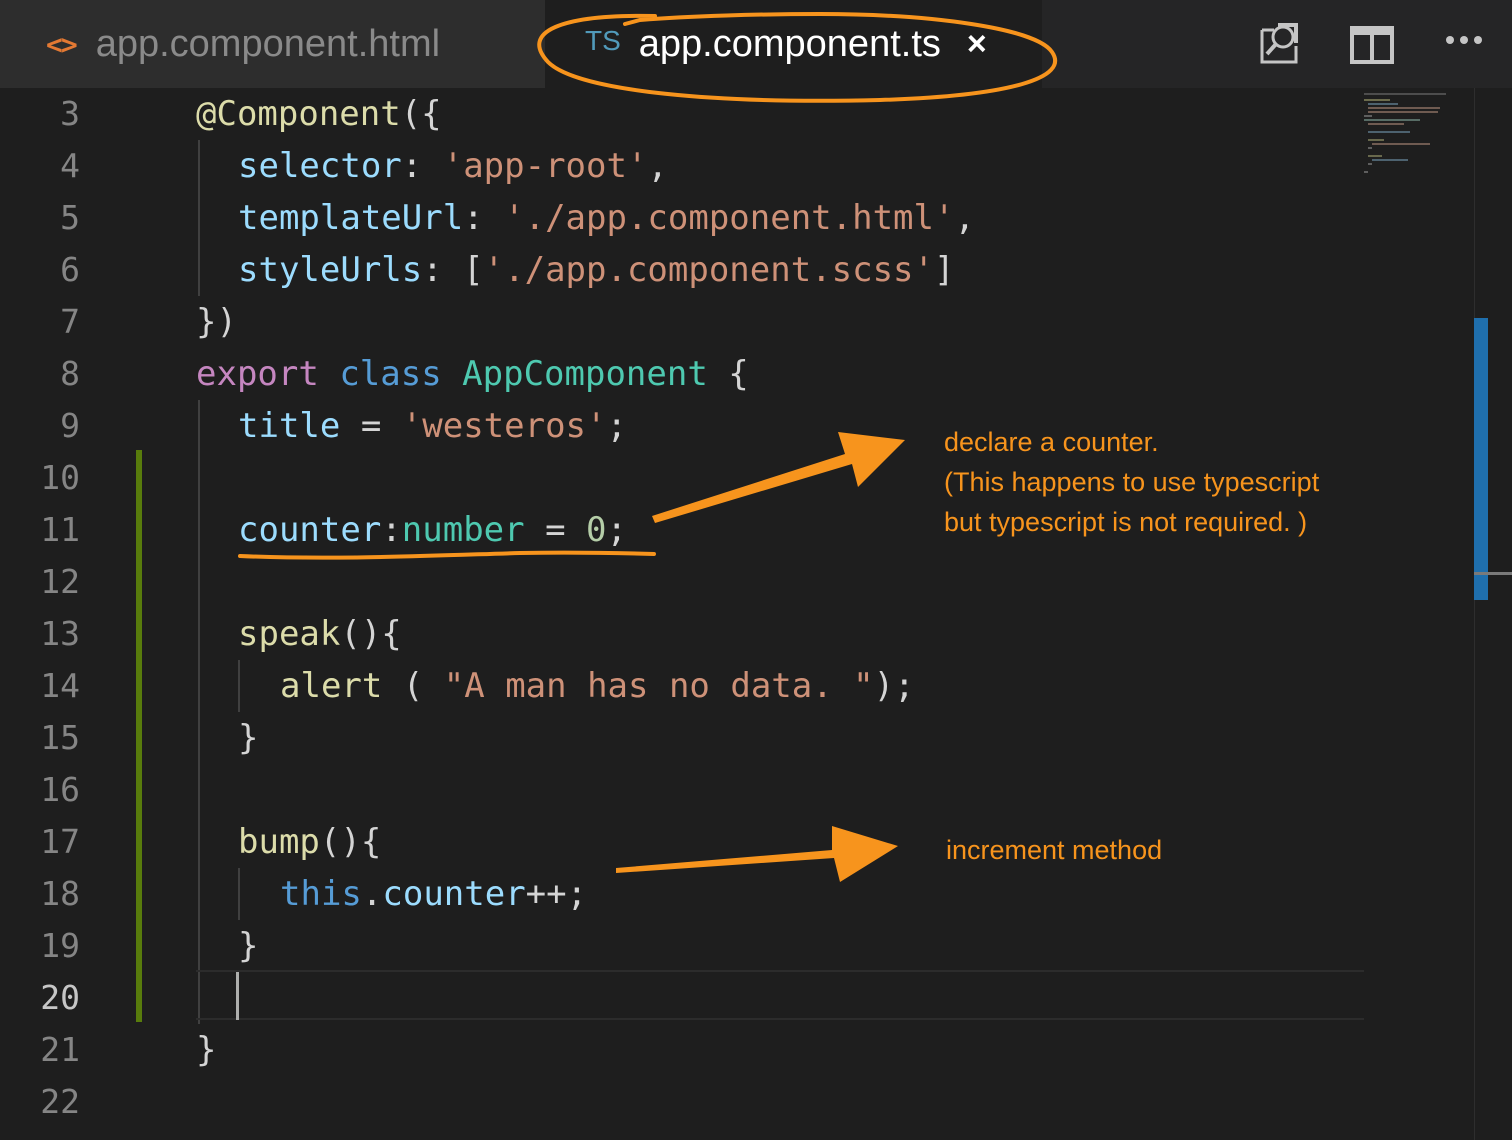  I want to click on tab-app-component-ts: TS app.component.ts ×, so click(793, 44).